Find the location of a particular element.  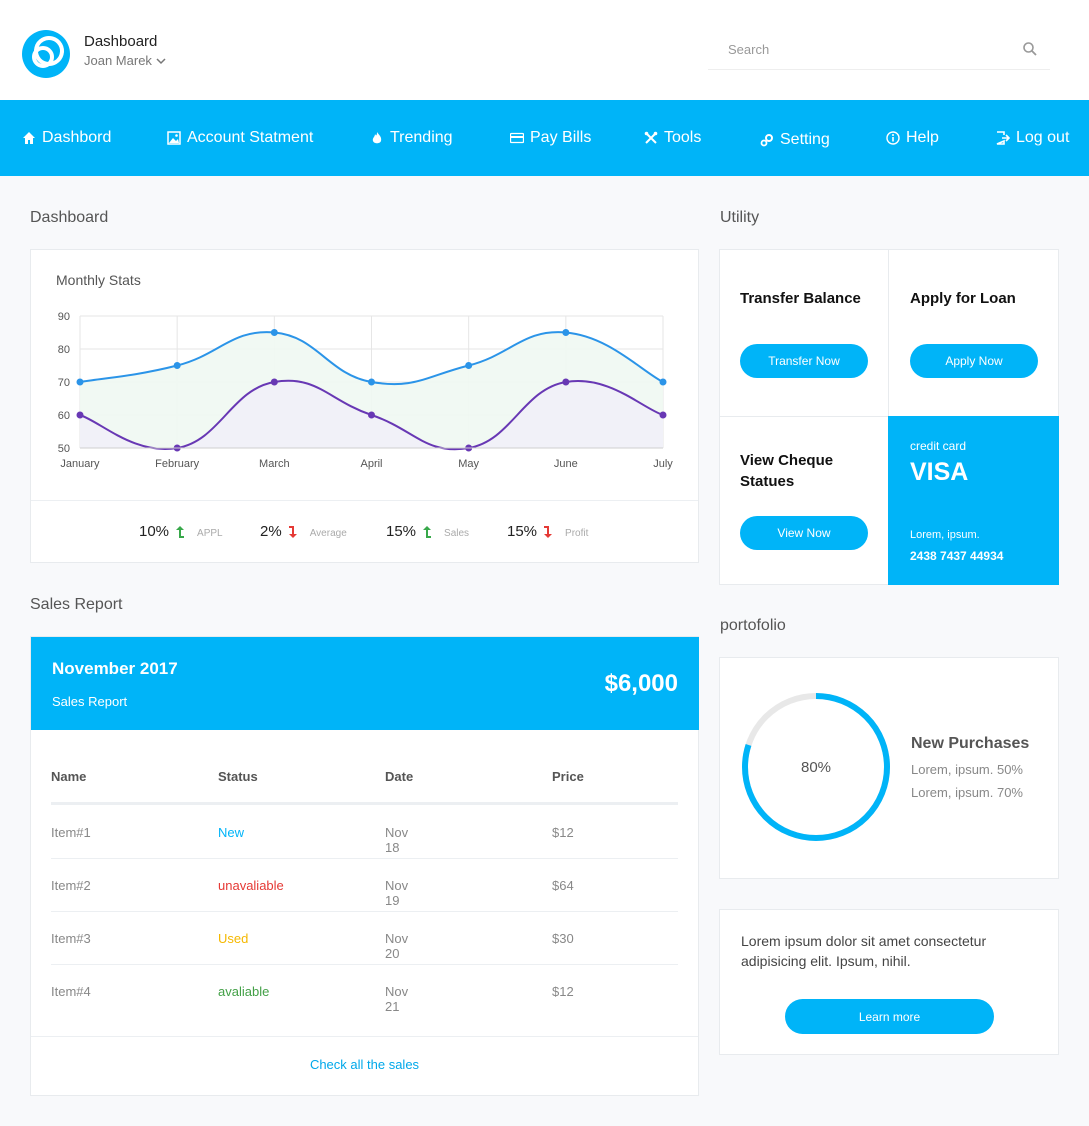

nav-item-label: Trending is located at coordinates (421, 137).